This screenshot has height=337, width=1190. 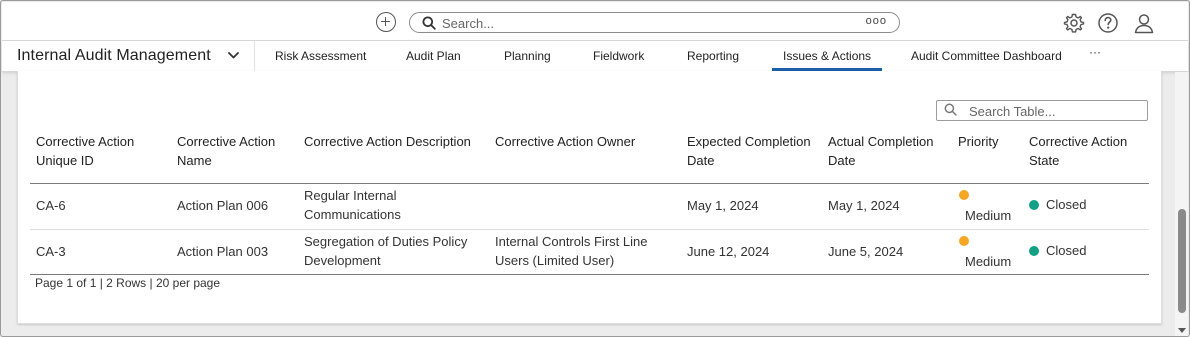 I want to click on cell-name: Action Plan 003, so click(x=223, y=251).